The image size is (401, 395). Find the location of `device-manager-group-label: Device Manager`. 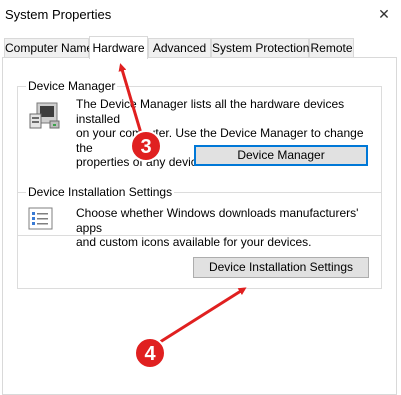

device-manager-group-label: Device Manager is located at coordinates (72, 86).